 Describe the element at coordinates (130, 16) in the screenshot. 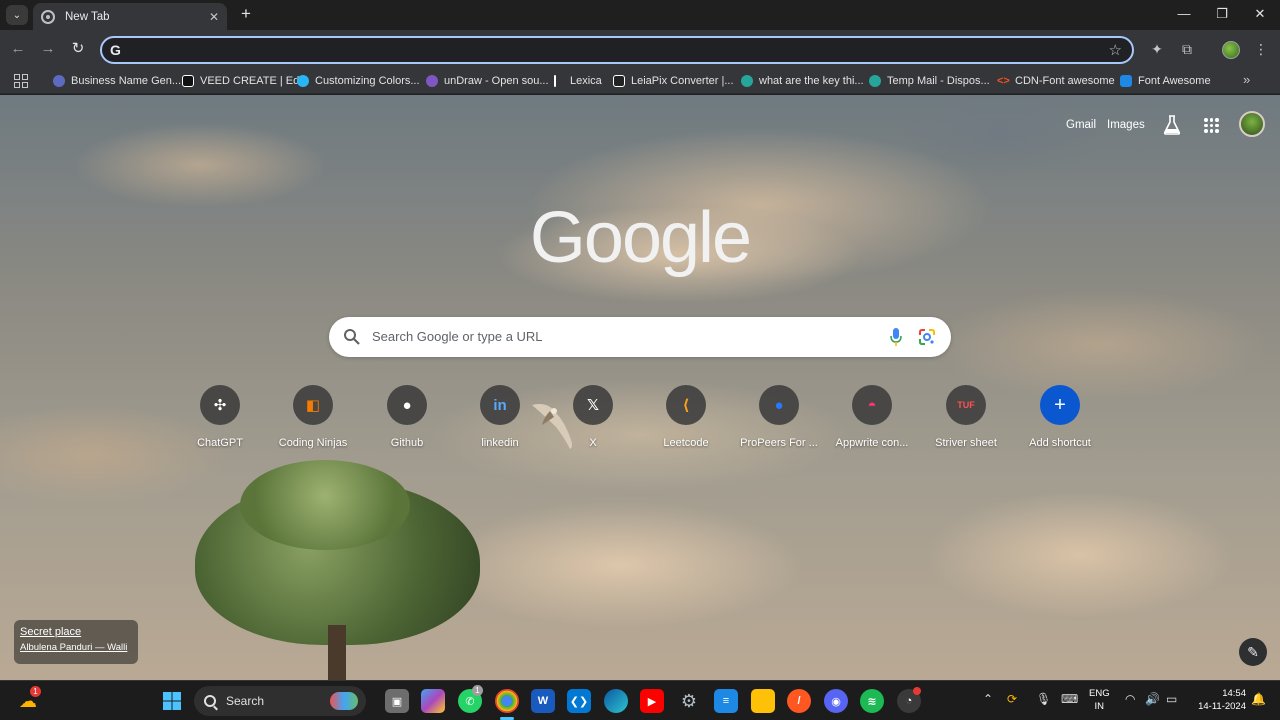

I see `tab-new-tab: New Tab ✕` at that location.